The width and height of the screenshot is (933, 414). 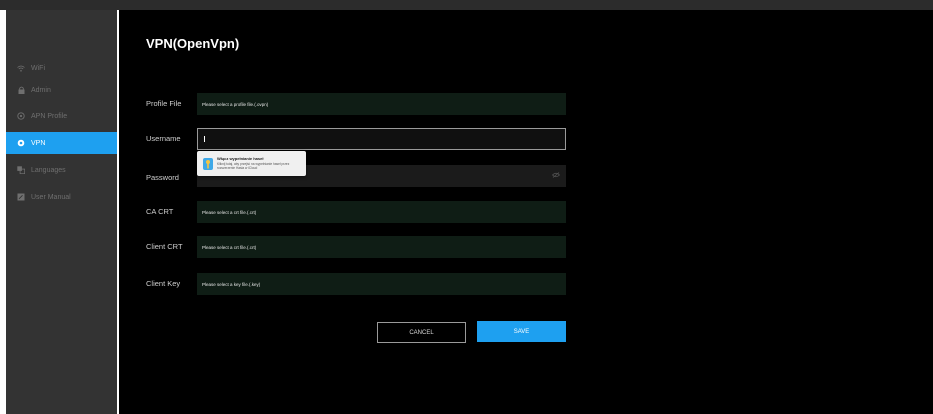 I want to click on key-icon, so click(x=208, y=163).